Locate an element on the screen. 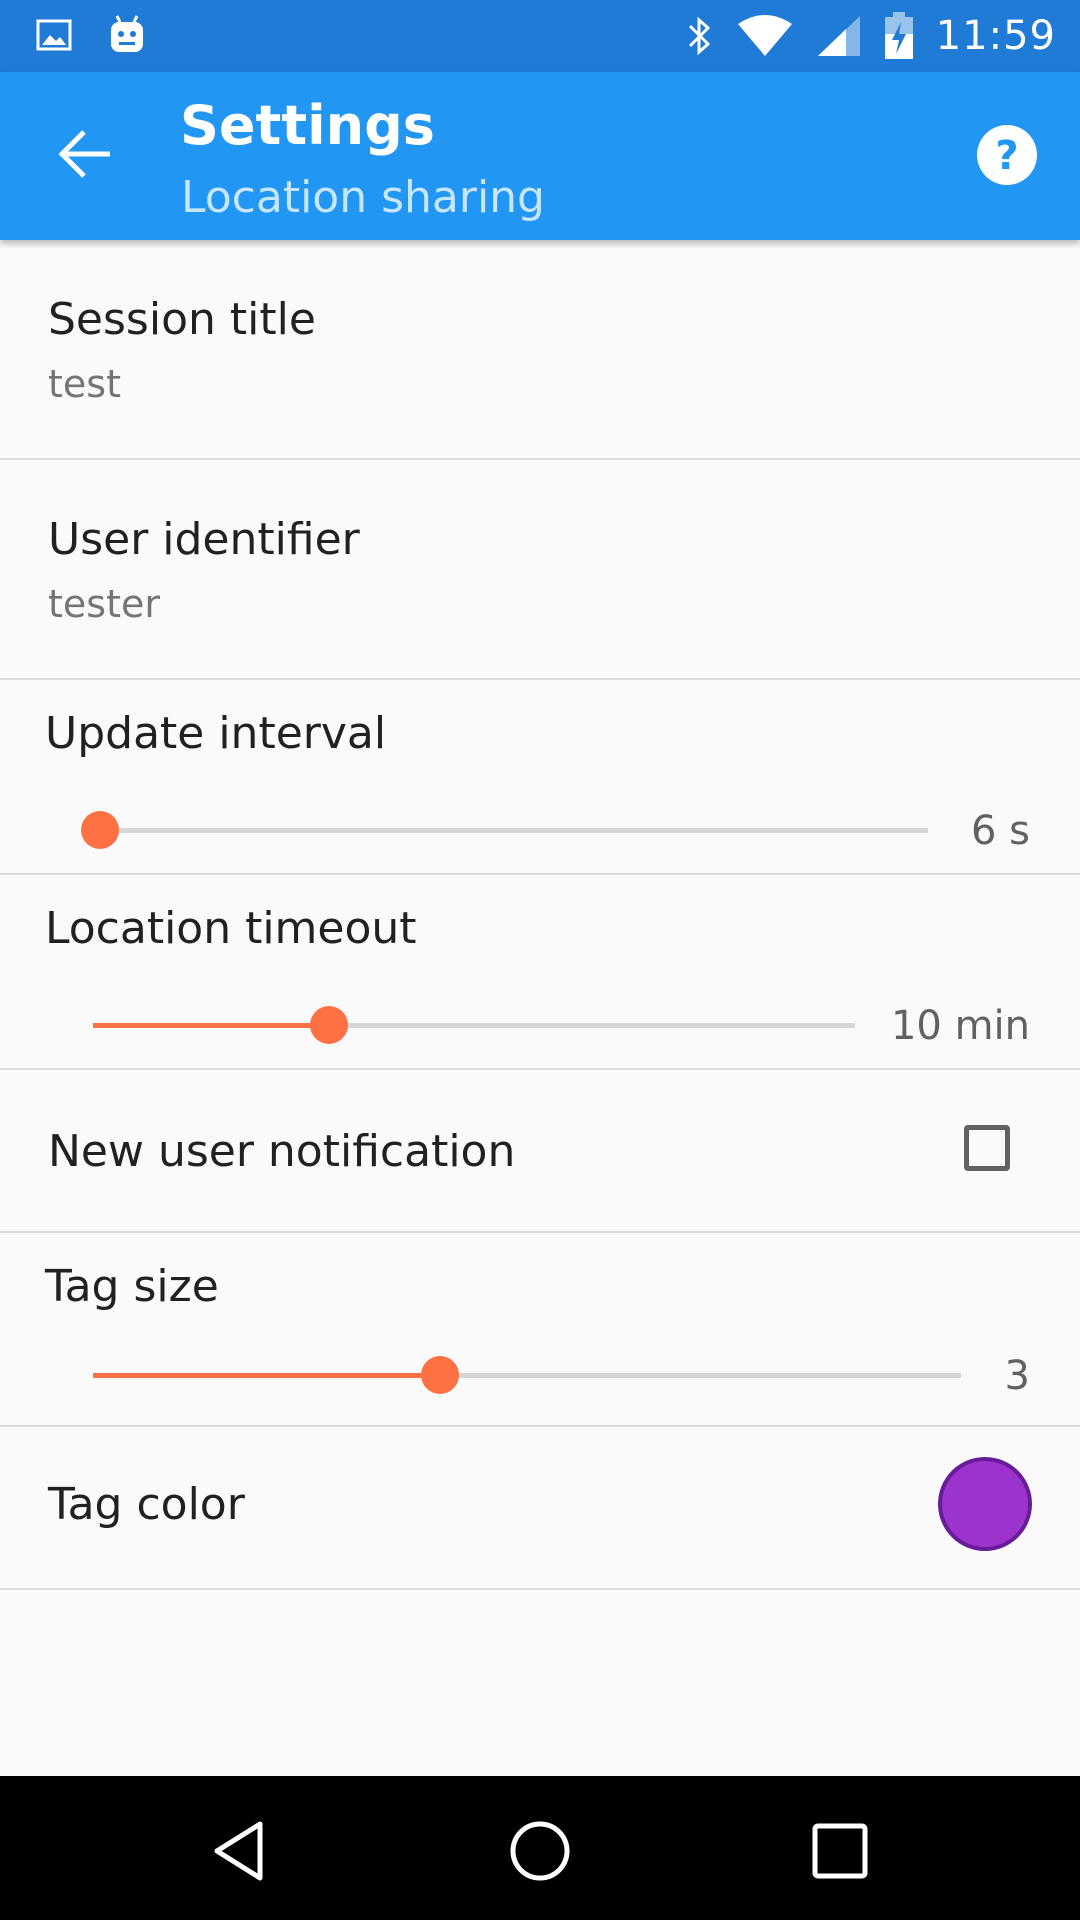 This screenshot has height=1920, width=1080. signal-icon is located at coordinates (838, 36).